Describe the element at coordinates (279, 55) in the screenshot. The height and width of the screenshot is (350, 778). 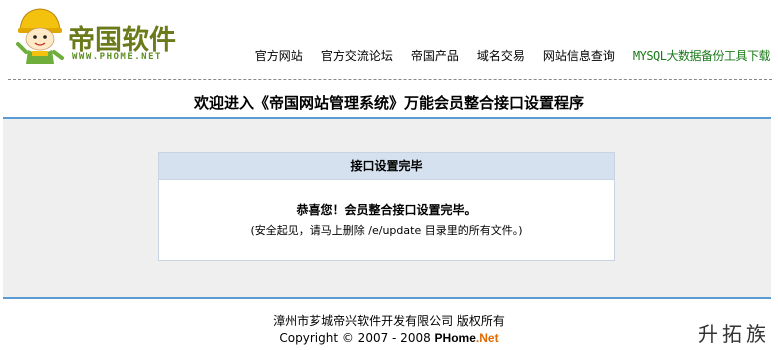
I see `nav-official-site: 官方网站` at that location.